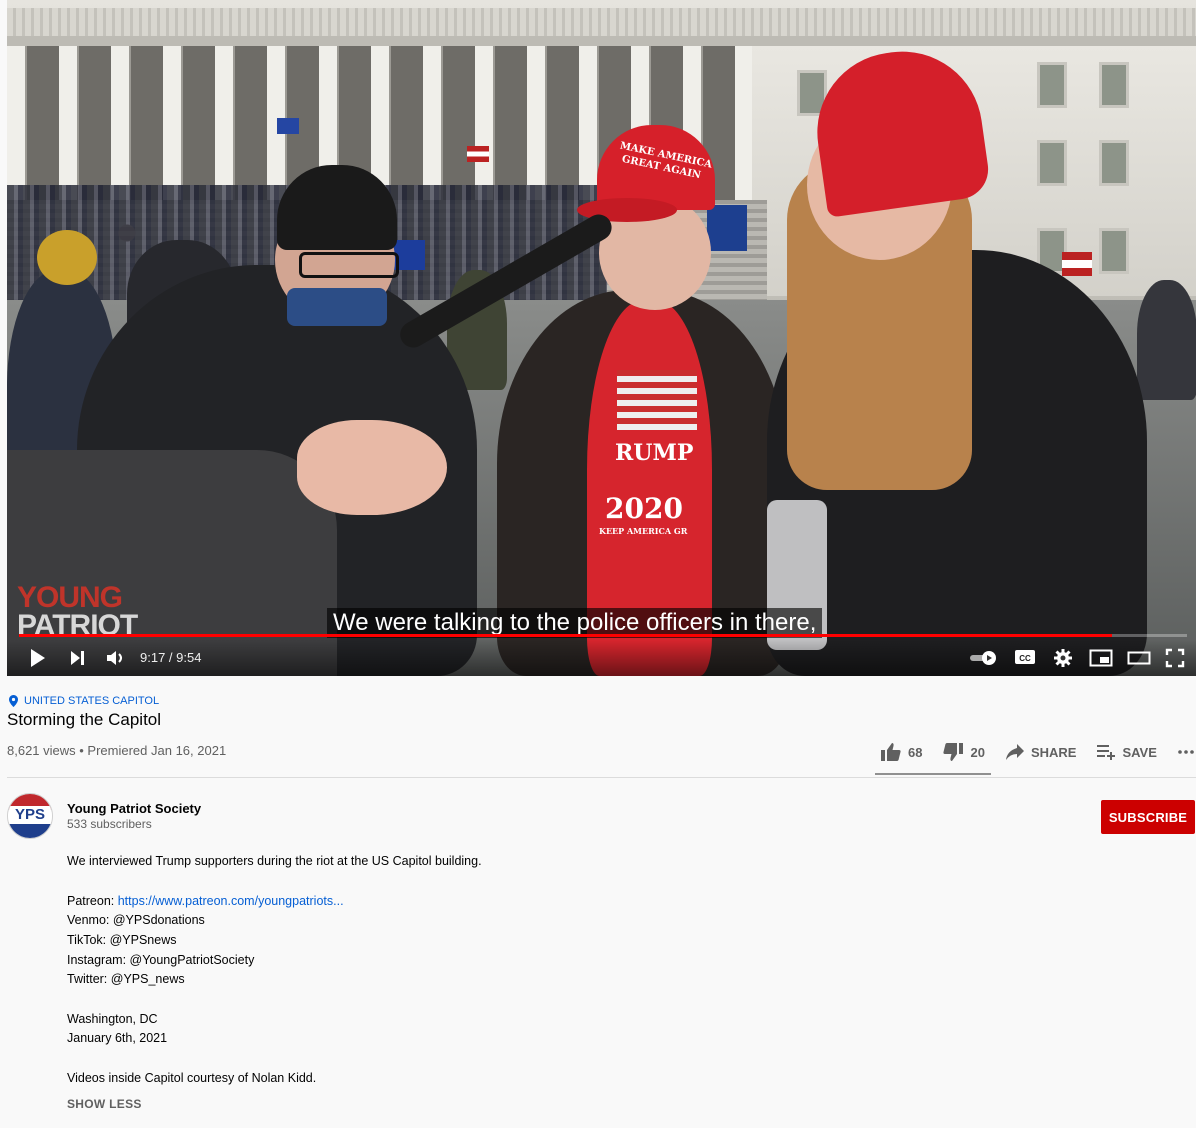 This screenshot has height=1128, width=1196. I want to click on channel-avatar: YPS, so click(30, 816).